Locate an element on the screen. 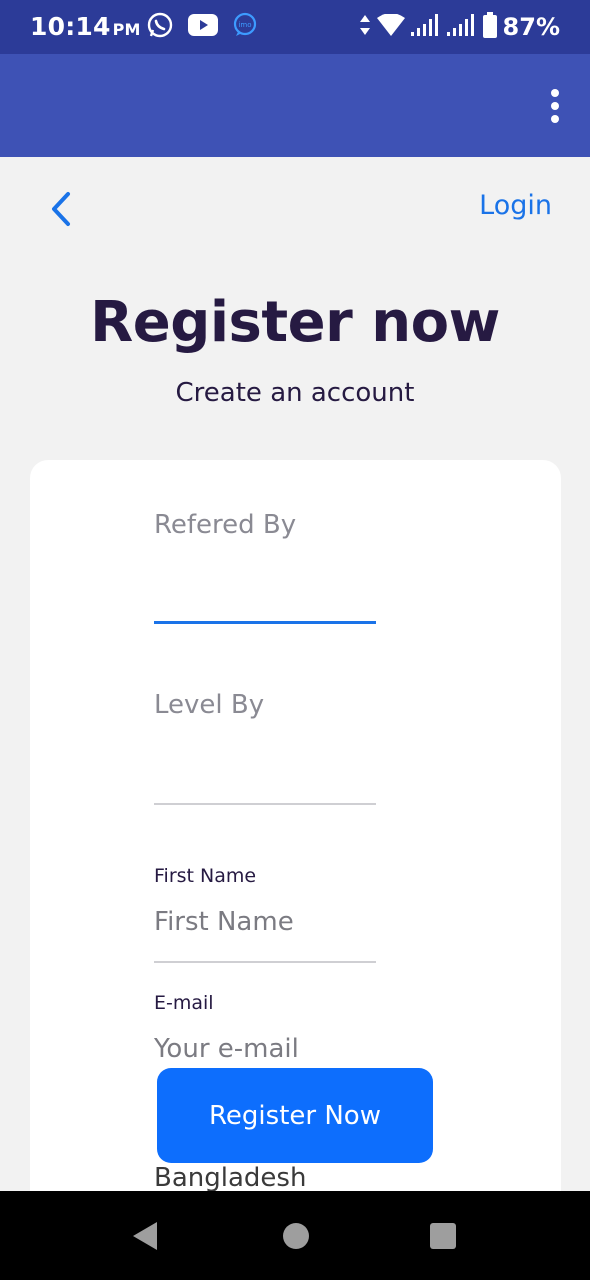 The height and width of the screenshot is (1280, 590). level-by-placeholder: Level By is located at coordinates (209, 705).